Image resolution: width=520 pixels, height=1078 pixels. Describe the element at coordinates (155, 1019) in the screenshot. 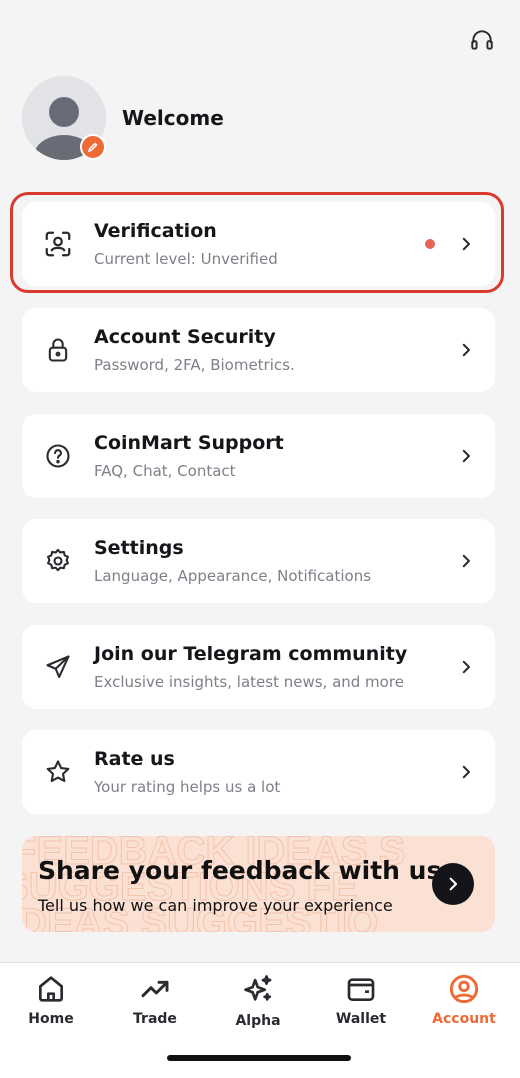

I see `nav-label: Trade` at that location.